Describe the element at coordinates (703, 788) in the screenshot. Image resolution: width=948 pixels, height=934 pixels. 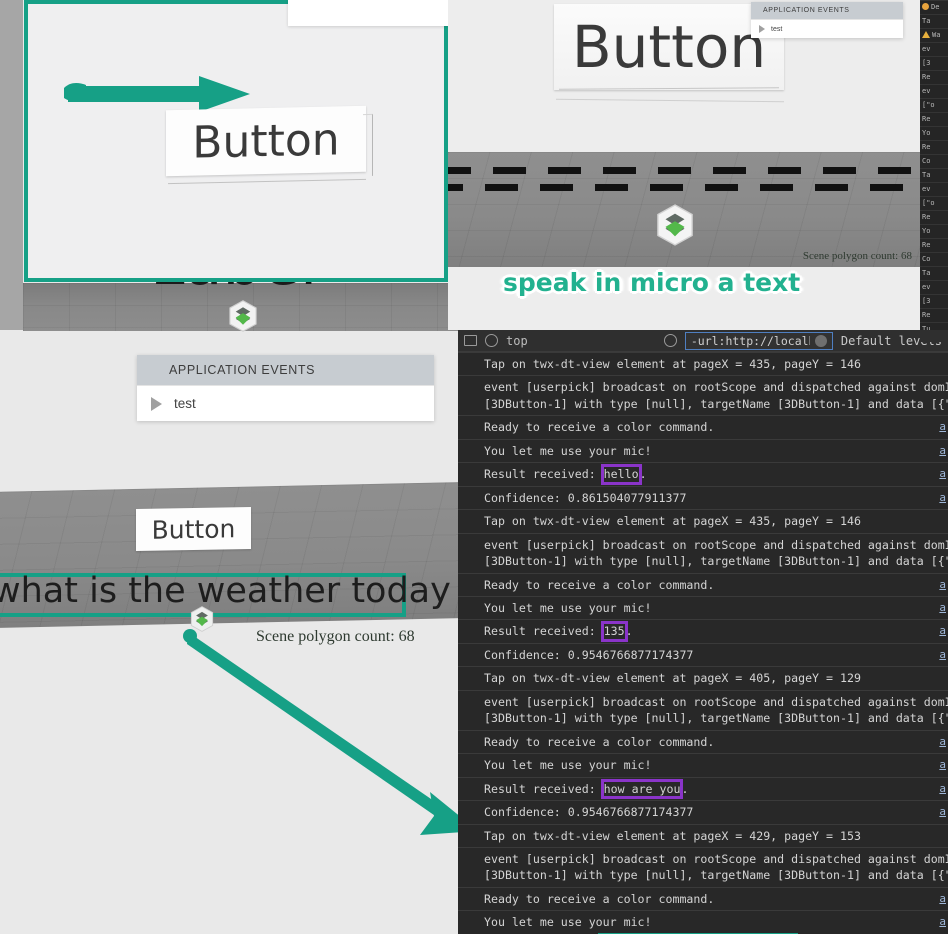
I see `console-log-row: Result received: how are you. a` at that location.